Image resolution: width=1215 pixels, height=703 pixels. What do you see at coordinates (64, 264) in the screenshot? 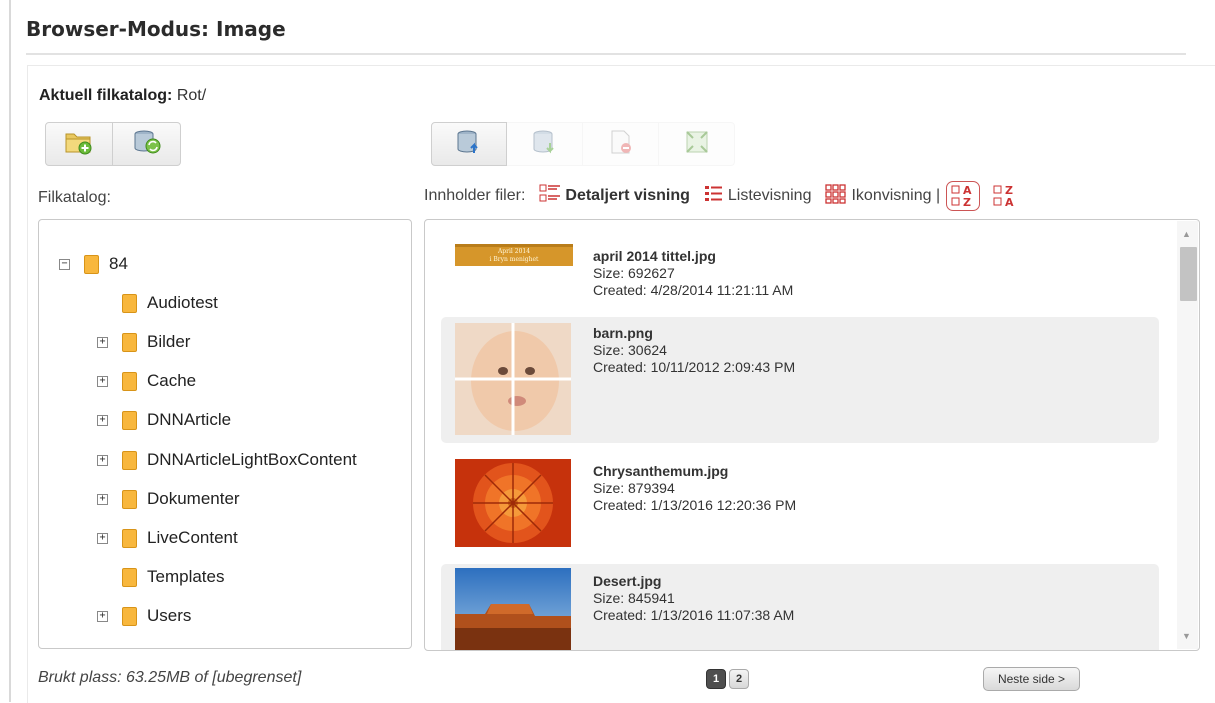
I see `collapse-icon: −` at bounding box center [64, 264].